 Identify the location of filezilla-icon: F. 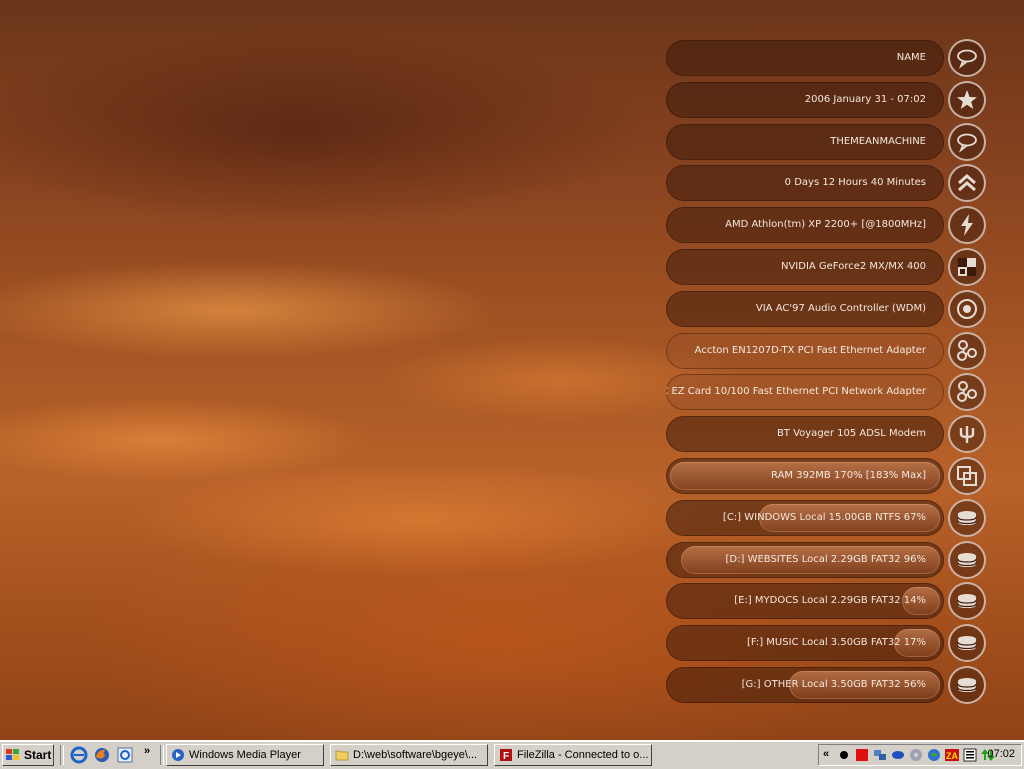
(506, 755).